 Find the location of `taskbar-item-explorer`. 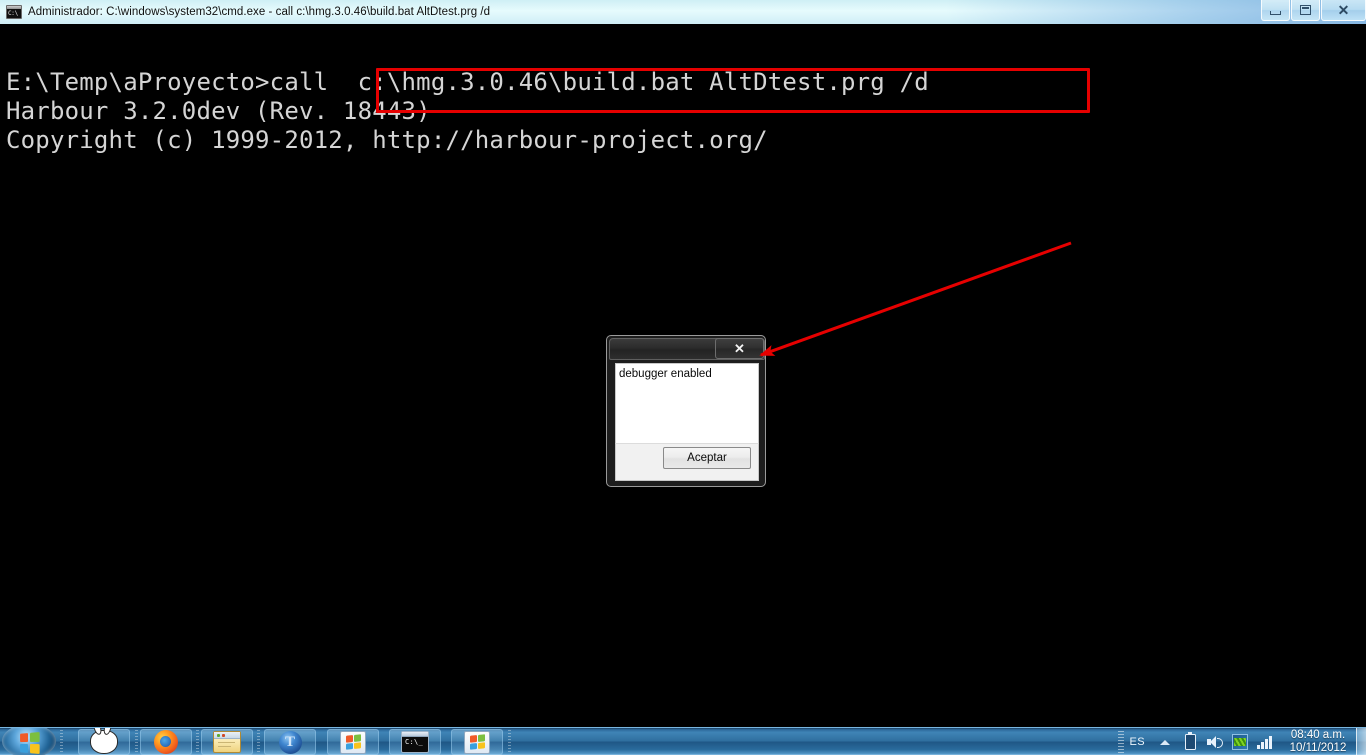

taskbar-item-explorer is located at coordinates (227, 742).